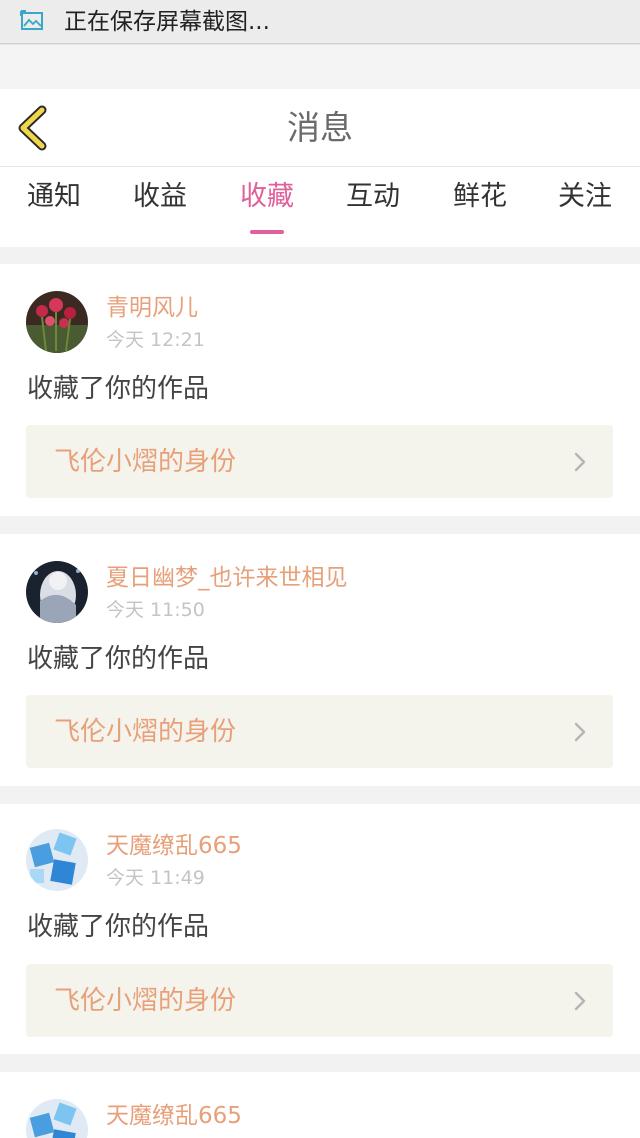 The image size is (640, 1138). Describe the element at coordinates (267, 232) in the screenshot. I see `active-tab-indicator` at that location.